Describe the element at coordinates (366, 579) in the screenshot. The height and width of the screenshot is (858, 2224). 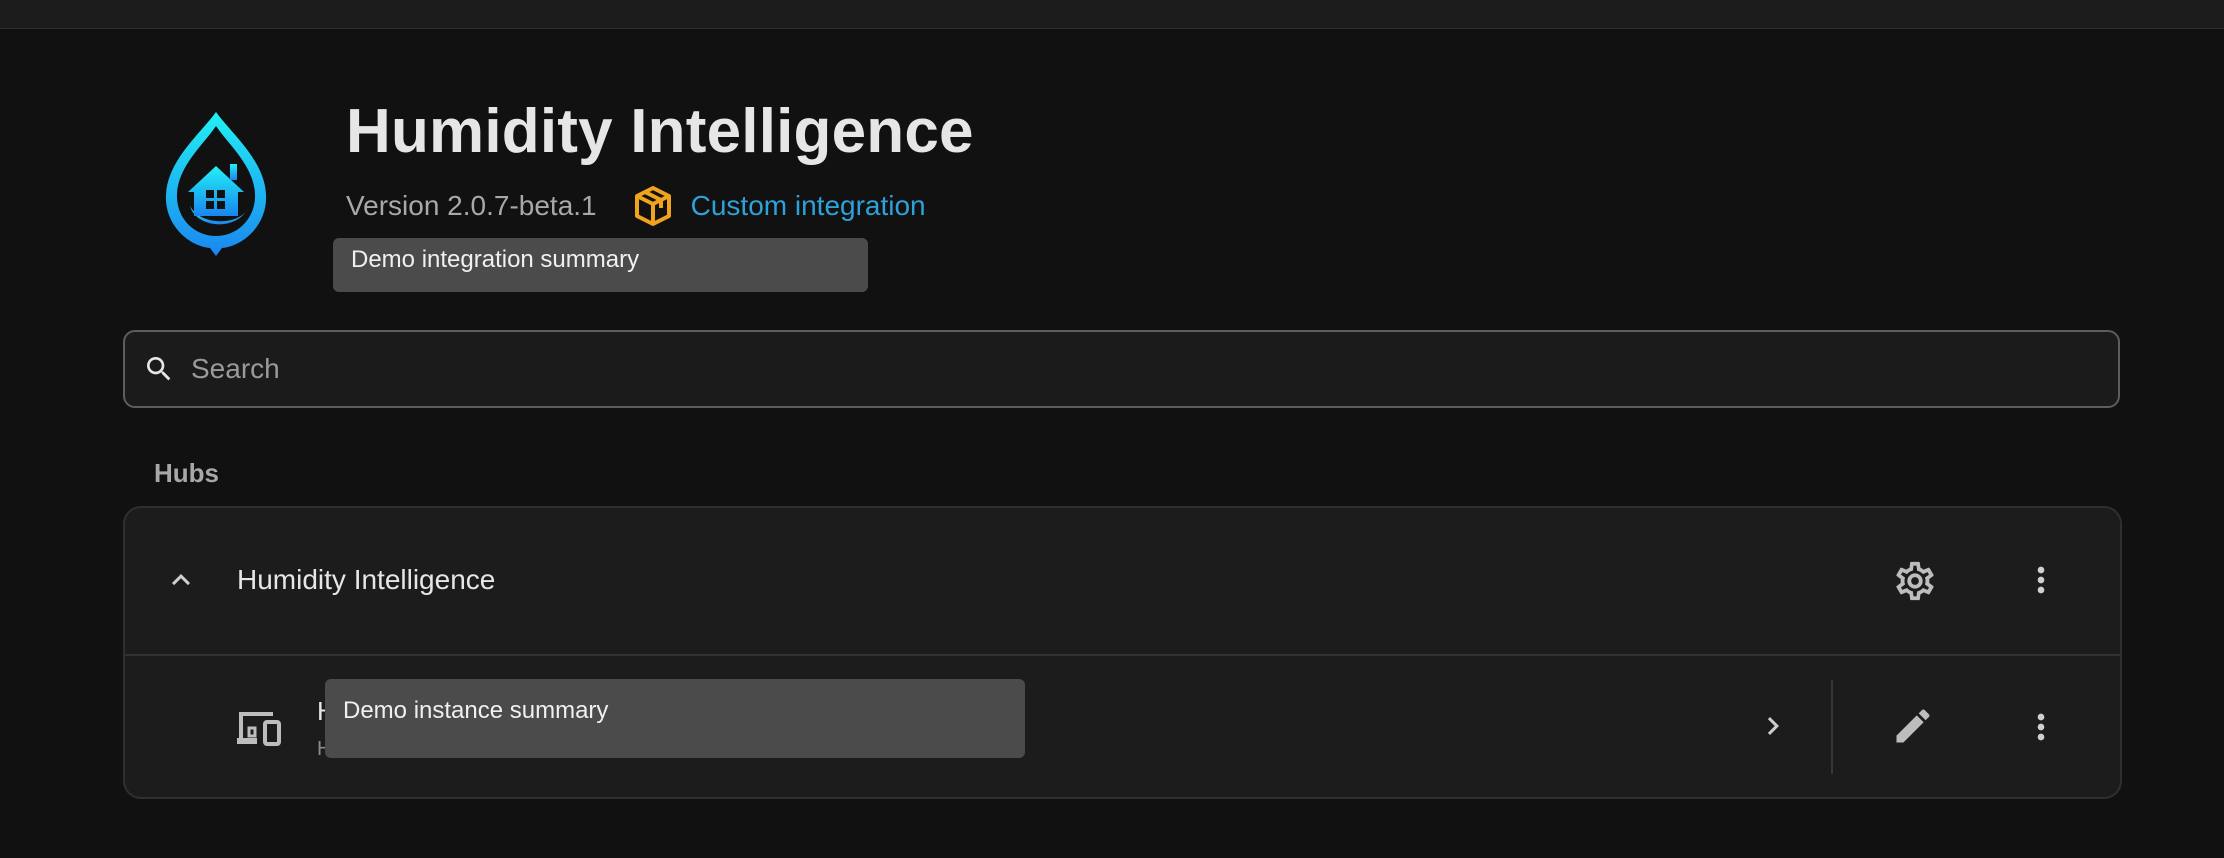
I see `hub-title: Humidity Intelligence` at that location.